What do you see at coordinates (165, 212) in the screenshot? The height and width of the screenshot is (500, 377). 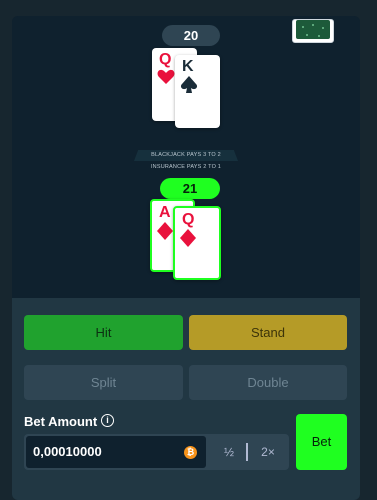 I see `card-rank: A` at bounding box center [165, 212].